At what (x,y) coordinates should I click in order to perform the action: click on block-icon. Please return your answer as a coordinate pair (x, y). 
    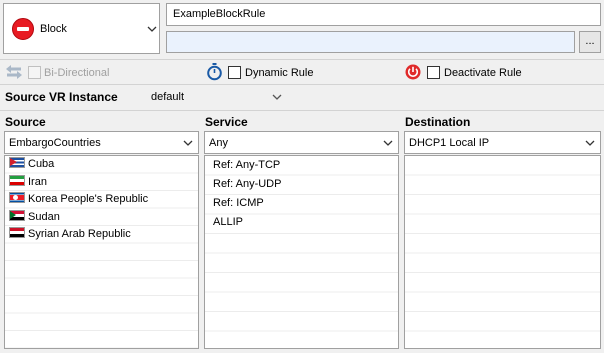
    Looking at the image, I should click on (23, 29).